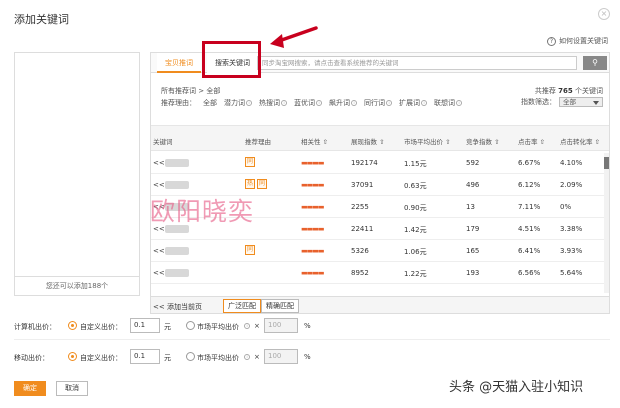  What do you see at coordinates (145, 356) in the screenshot?
I see `mobile-custom-bid-input: 0.1` at bounding box center [145, 356].